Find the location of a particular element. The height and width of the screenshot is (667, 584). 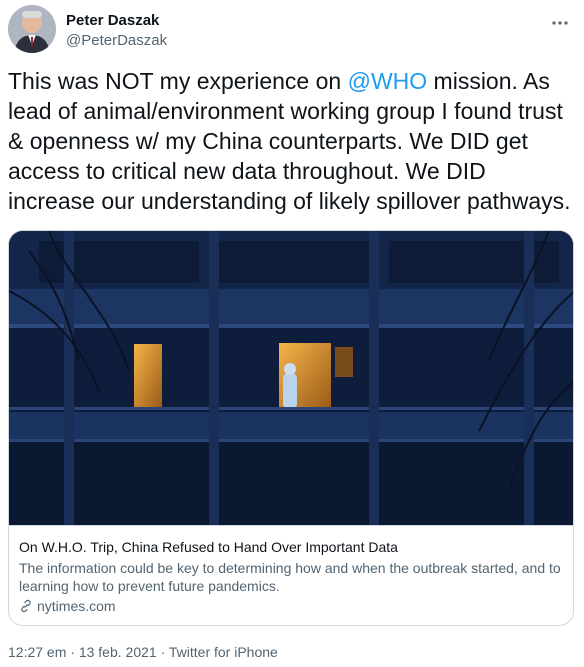

link-icon is located at coordinates (26, 606).